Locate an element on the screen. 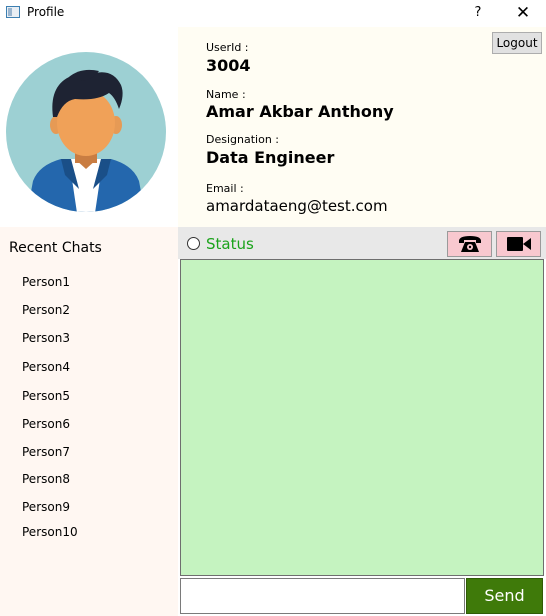 Image resolution: width=546 pixels, height=616 pixels. chat-item-person9: Person9 is located at coordinates (46, 507).